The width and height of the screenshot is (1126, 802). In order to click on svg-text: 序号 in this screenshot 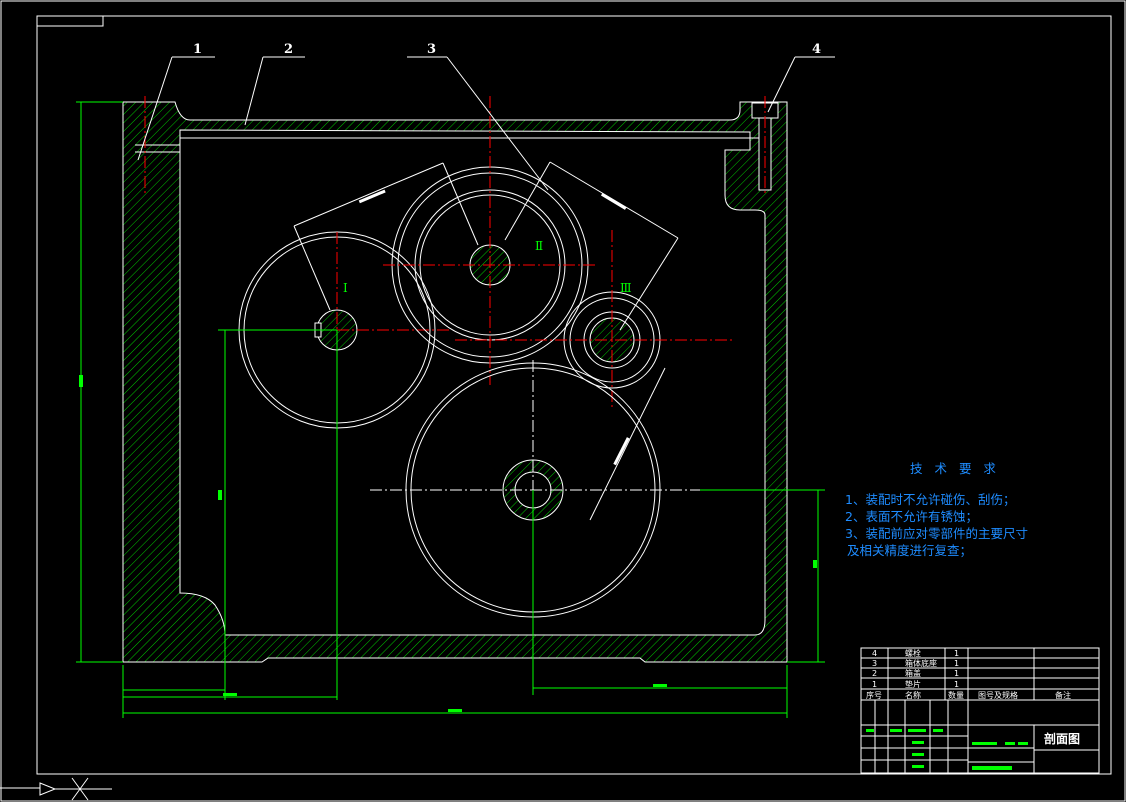, I will do `click(874, 695)`.